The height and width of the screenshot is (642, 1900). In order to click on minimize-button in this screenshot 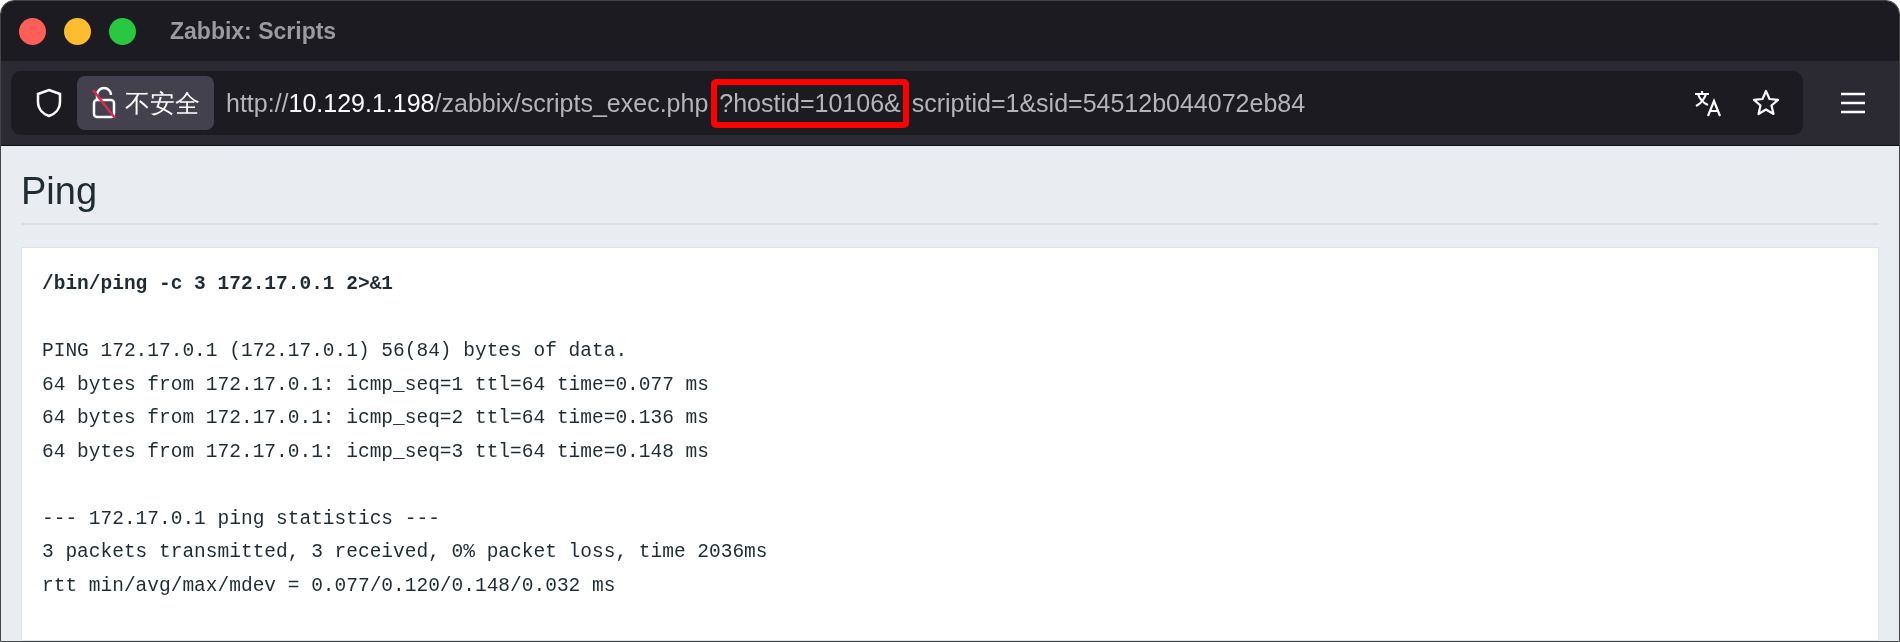, I will do `click(77, 31)`.